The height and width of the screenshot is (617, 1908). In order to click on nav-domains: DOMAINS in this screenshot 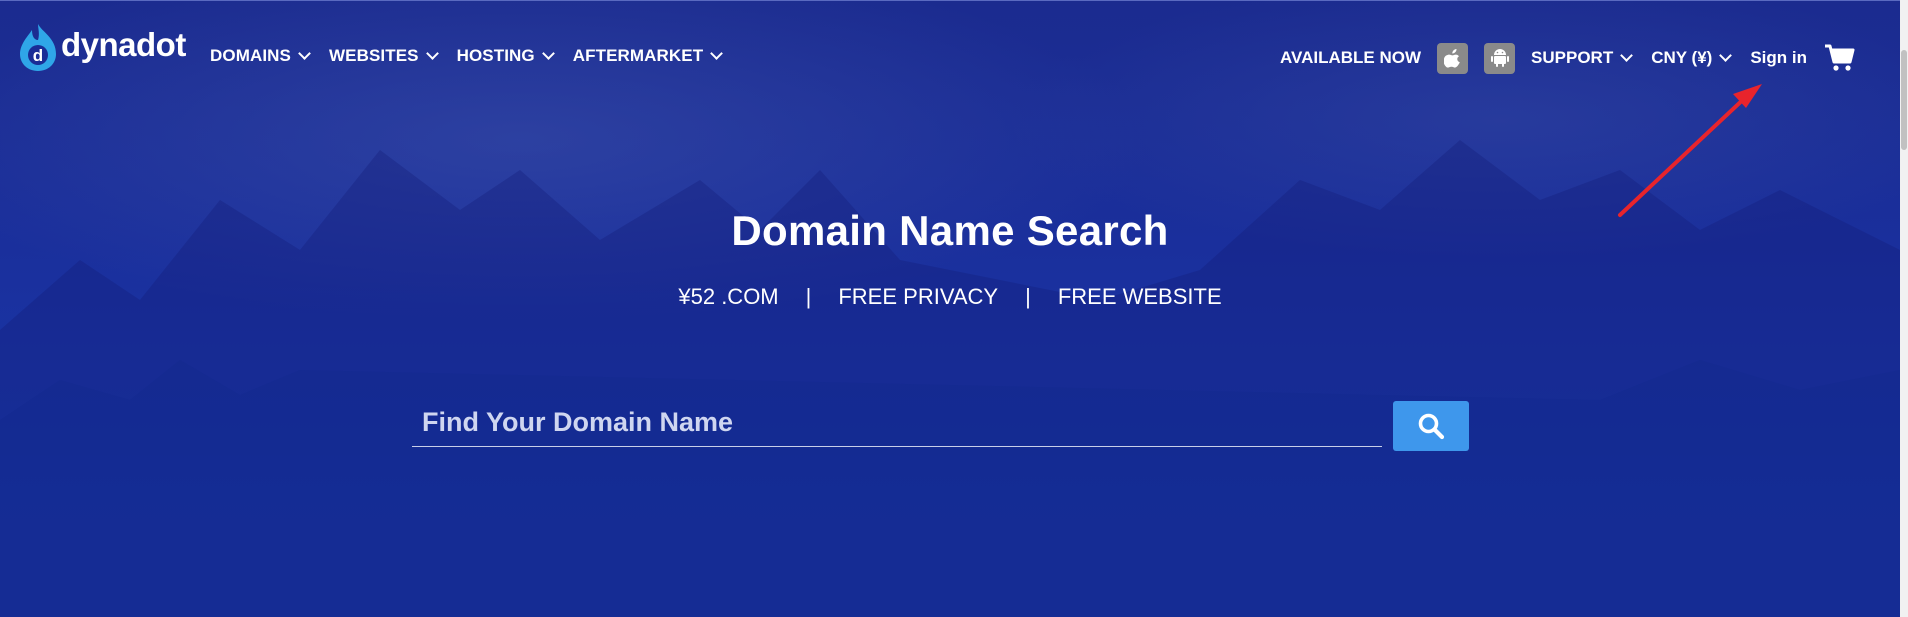, I will do `click(260, 56)`.